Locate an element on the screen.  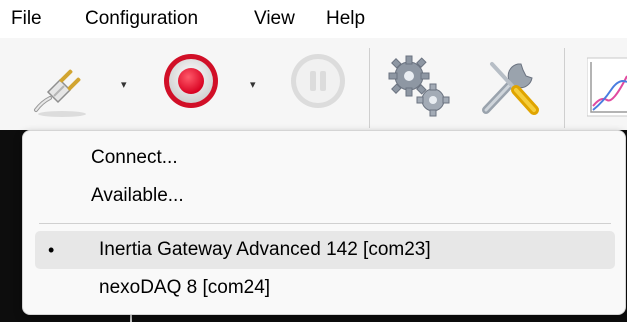
pause-icon is located at coordinates (318, 81).